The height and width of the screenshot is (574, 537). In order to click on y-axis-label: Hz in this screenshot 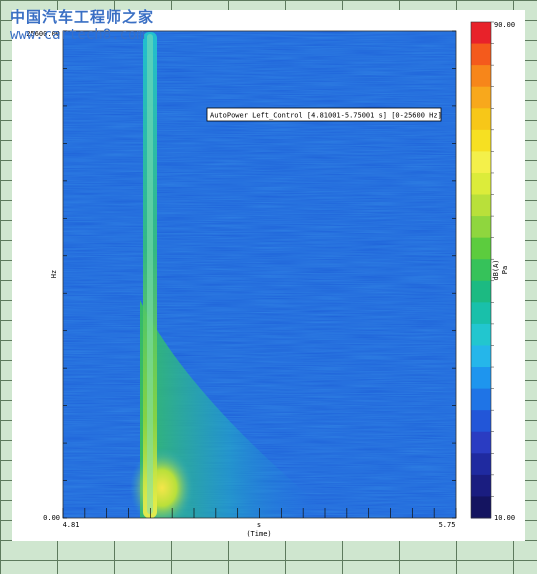, I will do `click(54, 274)`.